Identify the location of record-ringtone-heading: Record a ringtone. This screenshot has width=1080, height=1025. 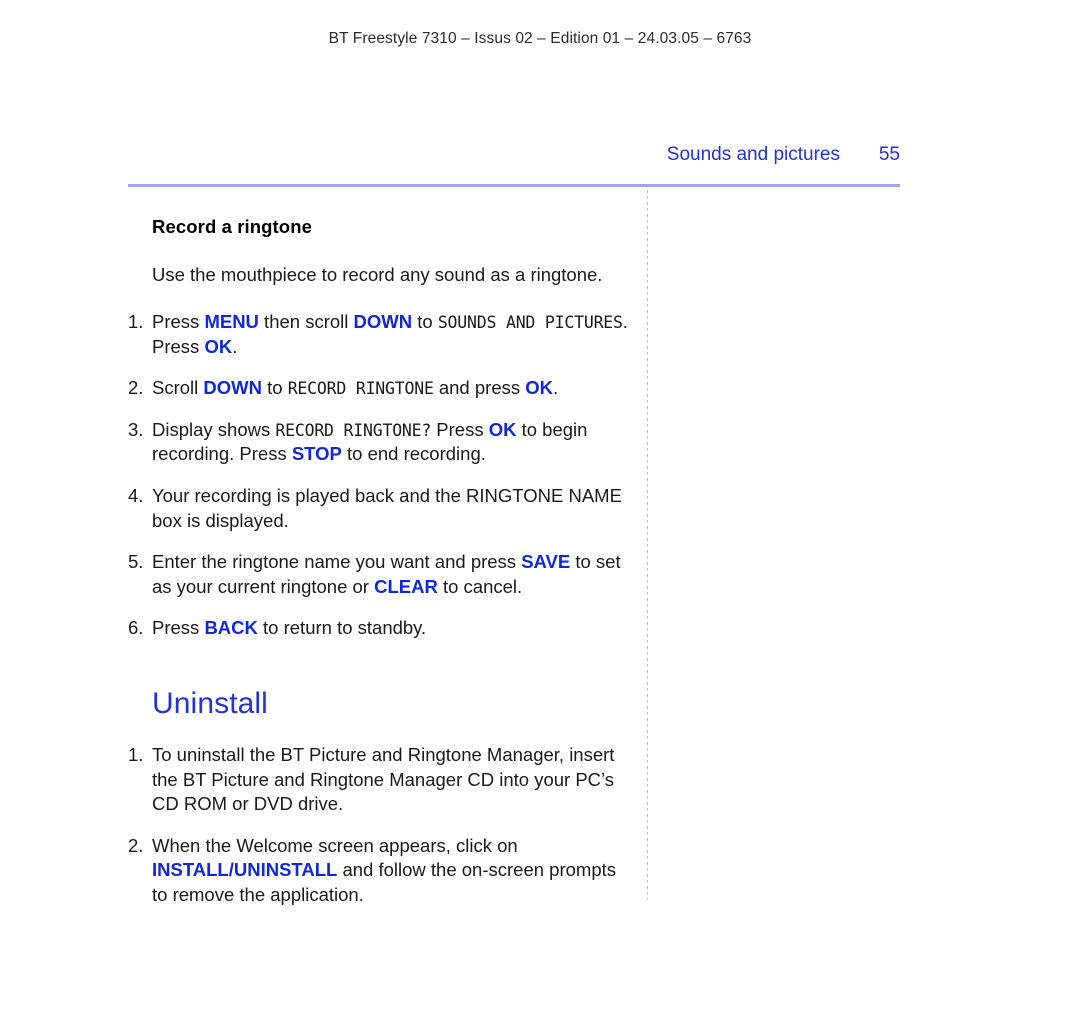
(232, 226).